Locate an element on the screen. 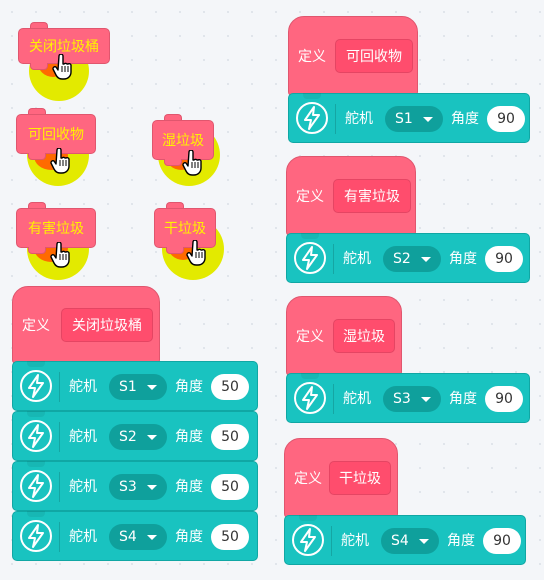  servo-block: 舵机 S3 角度 50 is located at coordinates (135, 486).